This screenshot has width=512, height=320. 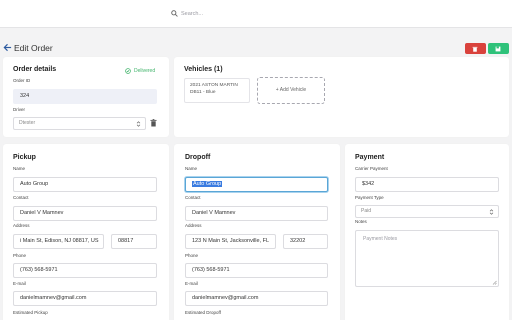 I want to click on pickup-name-field: Auto Group, so click(x=85, y=184).